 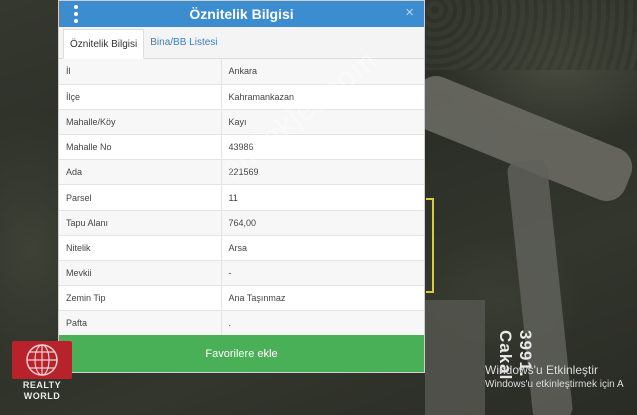 What do you see at coordinates (322, 323) in the screenshot?
I see `row-value: .` at bounding box center [322, 323].